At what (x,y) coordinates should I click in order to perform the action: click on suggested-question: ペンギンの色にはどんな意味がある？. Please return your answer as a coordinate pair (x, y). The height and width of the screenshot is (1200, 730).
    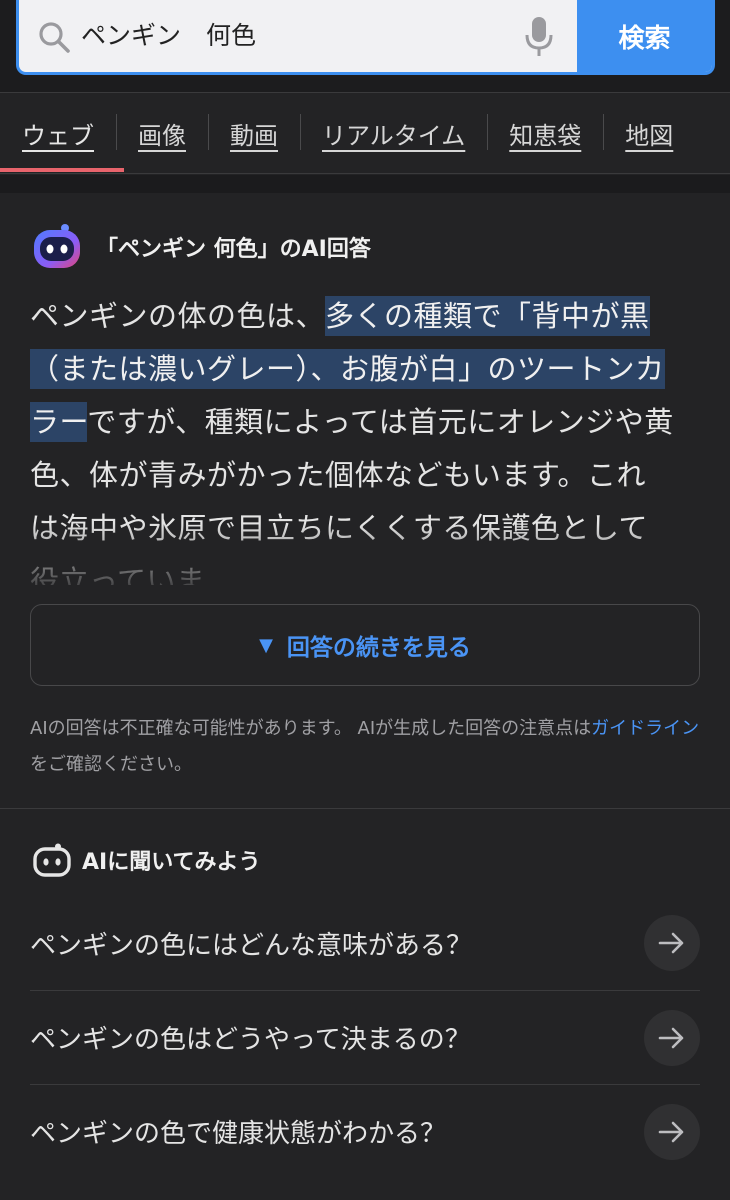
    Looking at the image, I should click on (365, 943).